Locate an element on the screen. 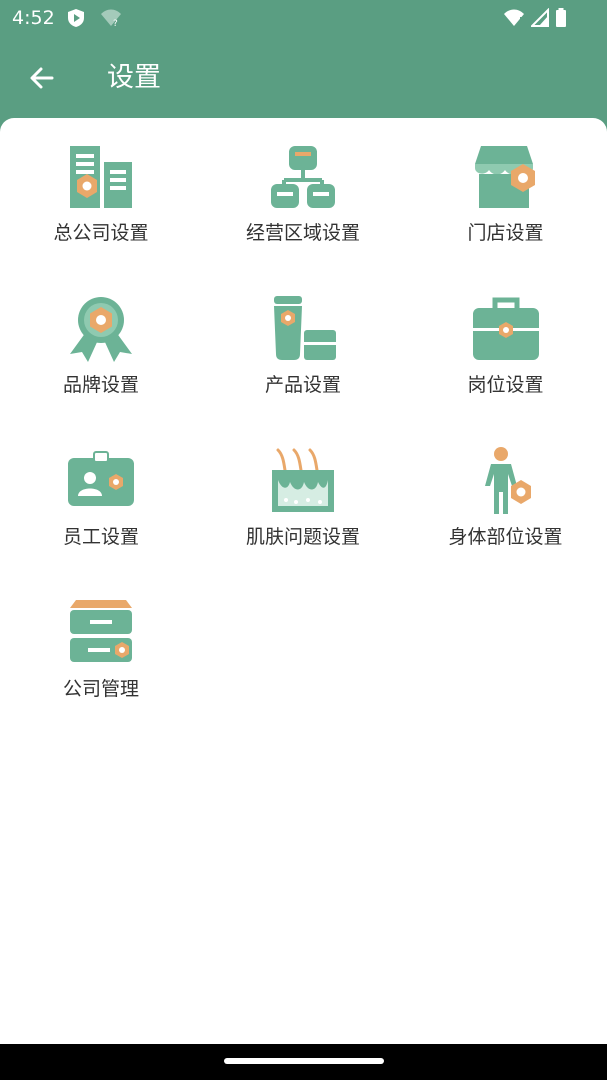 The height and width of the screenshot is (1080, 607). wifi-alert-icon is located at coordinates (514, 17).